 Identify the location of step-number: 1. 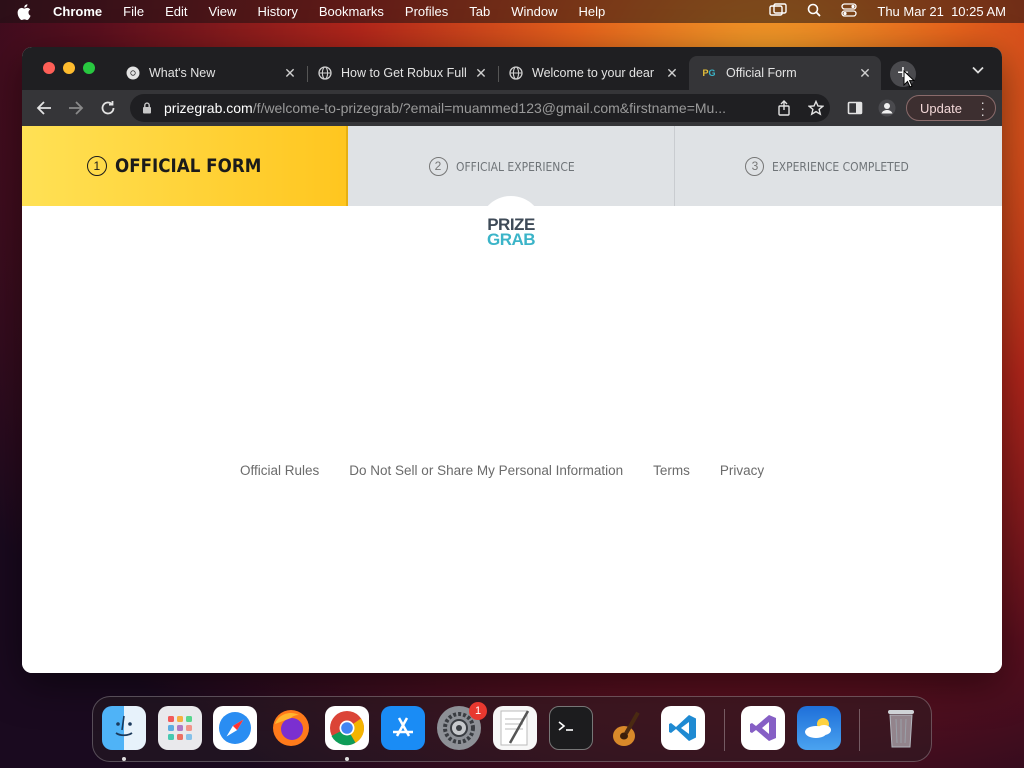
(96, 166).